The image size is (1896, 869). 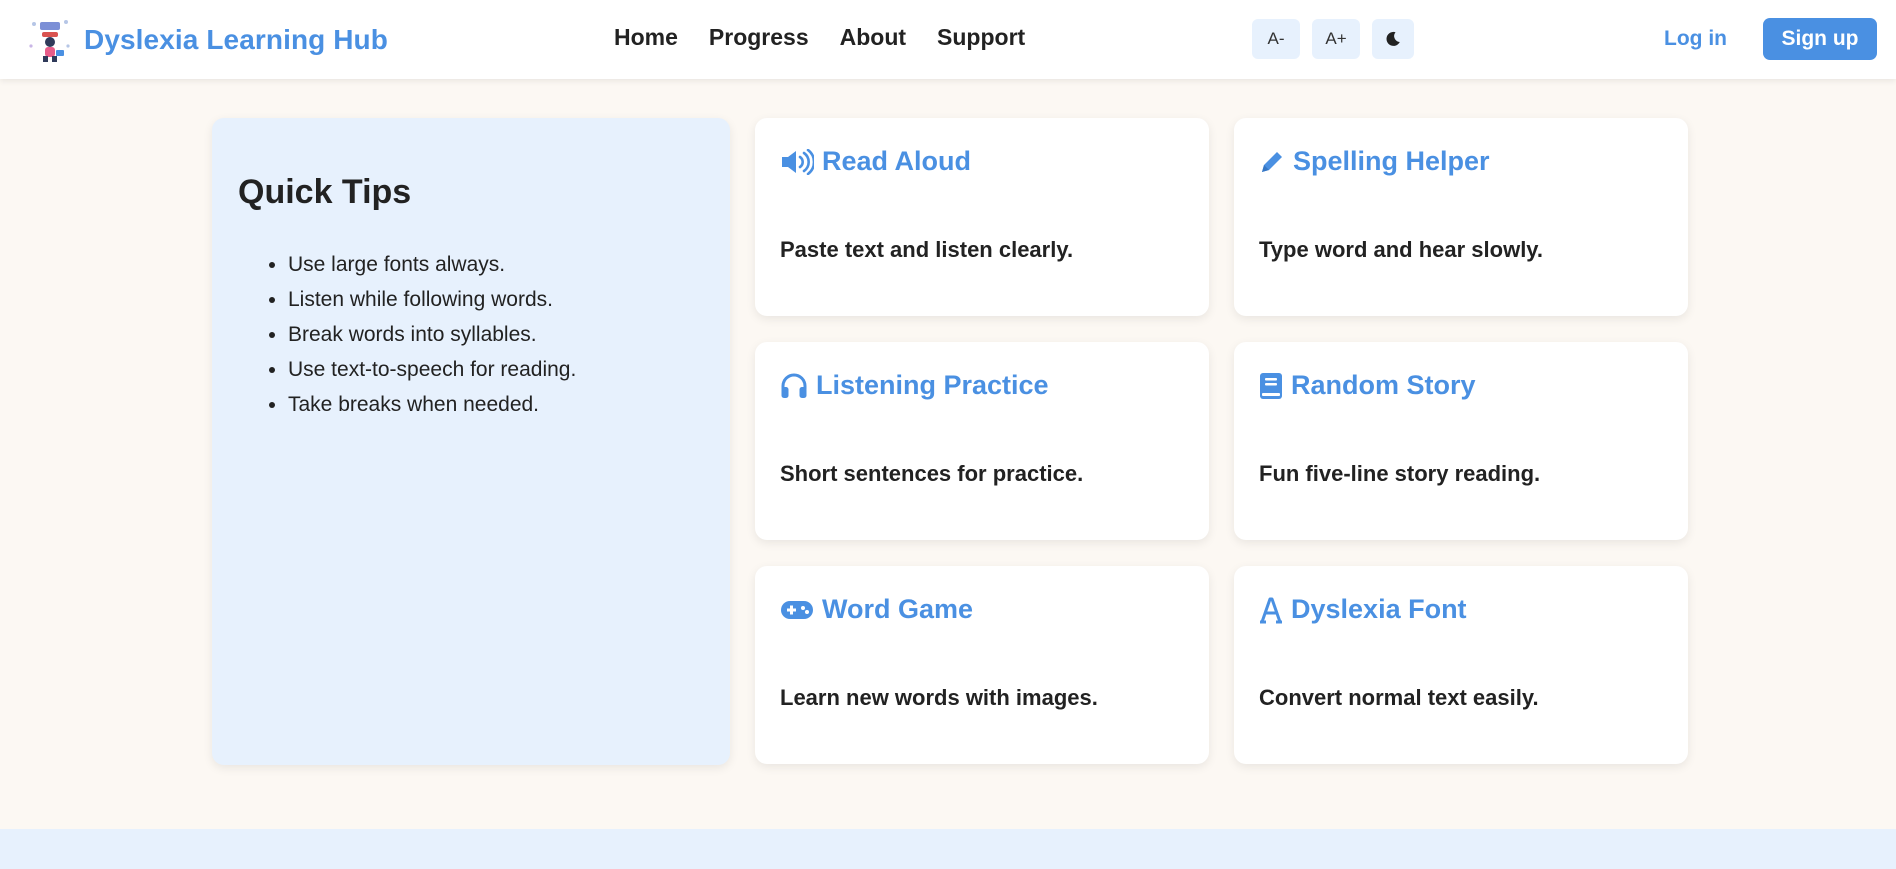 I want to click on login-link: Log in, so click(x=1695, y=39).